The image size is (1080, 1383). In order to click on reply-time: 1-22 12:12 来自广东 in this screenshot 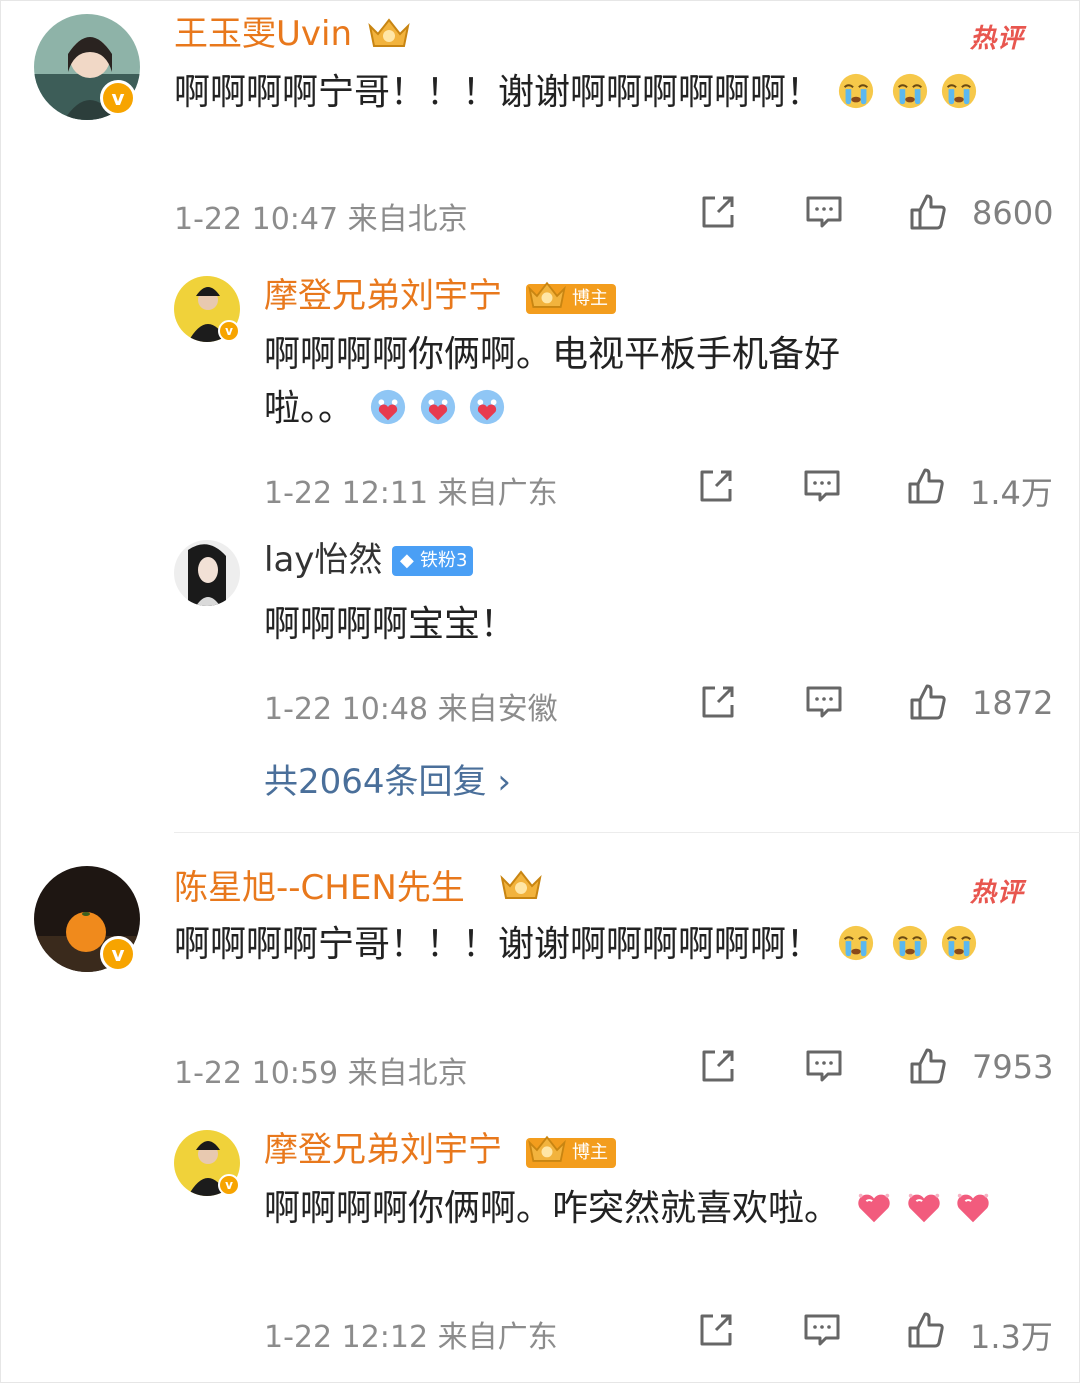, I will do `click(411, 1337)`.